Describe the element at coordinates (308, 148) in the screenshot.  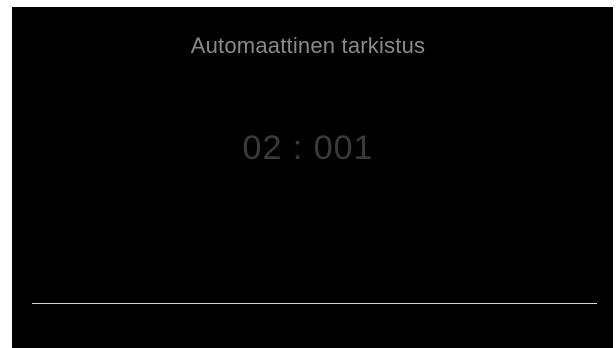
I see `channel-readout: 02 : 001` at that location.